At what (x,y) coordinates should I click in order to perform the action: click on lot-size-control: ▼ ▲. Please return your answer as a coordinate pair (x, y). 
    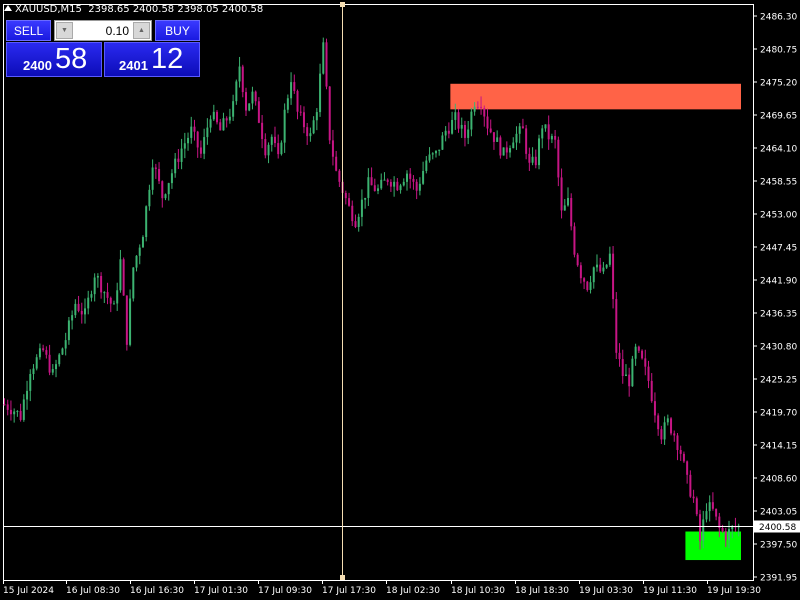
    Looking at the image, I should click on (103, 30).